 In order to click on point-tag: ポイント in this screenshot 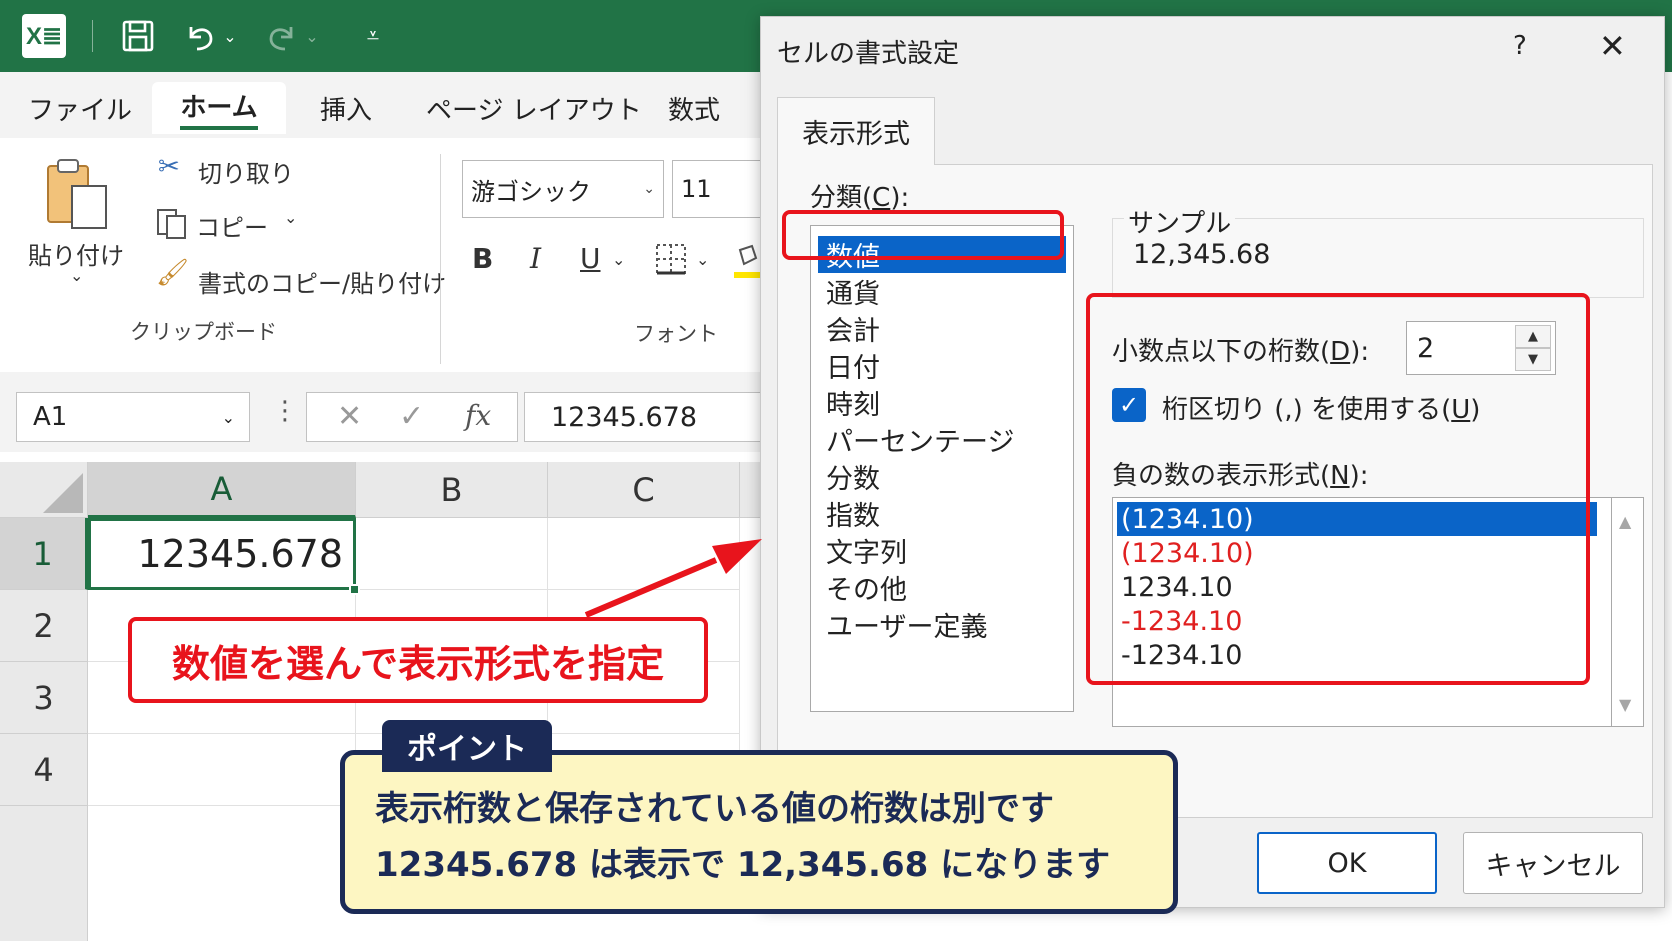, I will do `click(467, 746)`.